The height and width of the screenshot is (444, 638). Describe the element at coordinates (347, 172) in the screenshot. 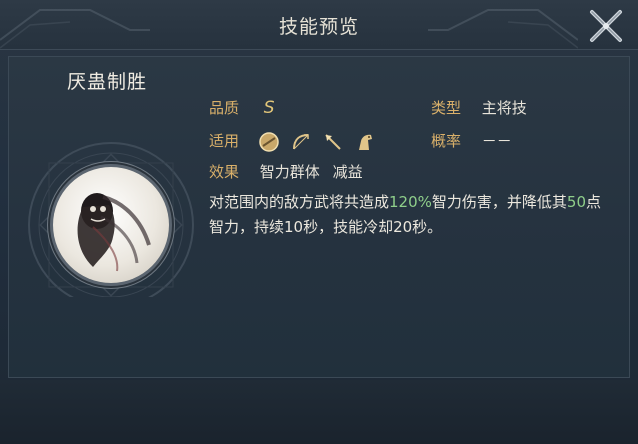

I see `effect-tag-2: 减益` at that location.